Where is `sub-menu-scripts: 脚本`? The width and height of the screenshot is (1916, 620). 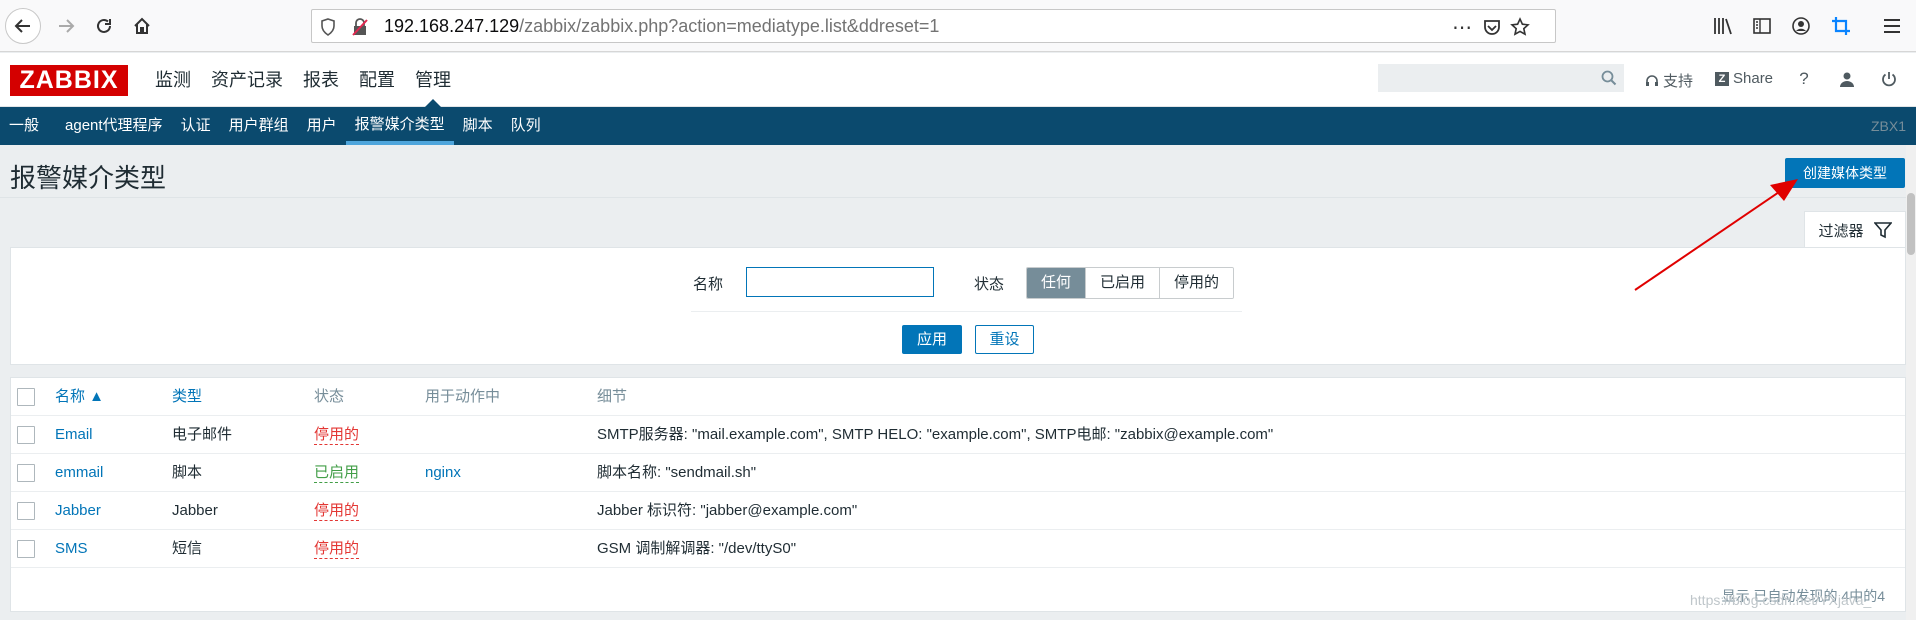 sub-menu-scripts: 脚本 is located at coordinates (478, 126).